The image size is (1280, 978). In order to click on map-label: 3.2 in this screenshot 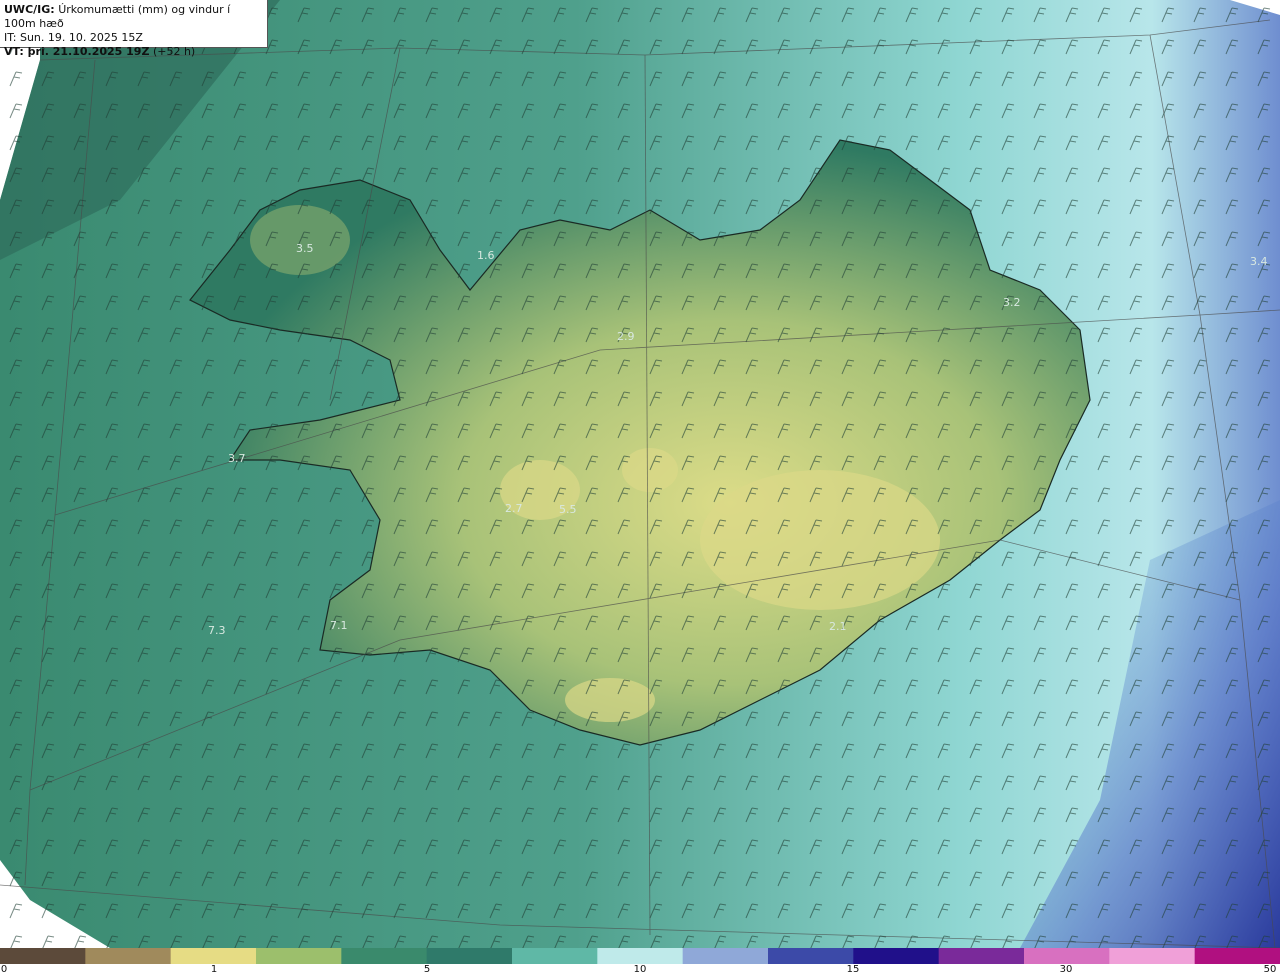, I will do `click(1012, 302)`.